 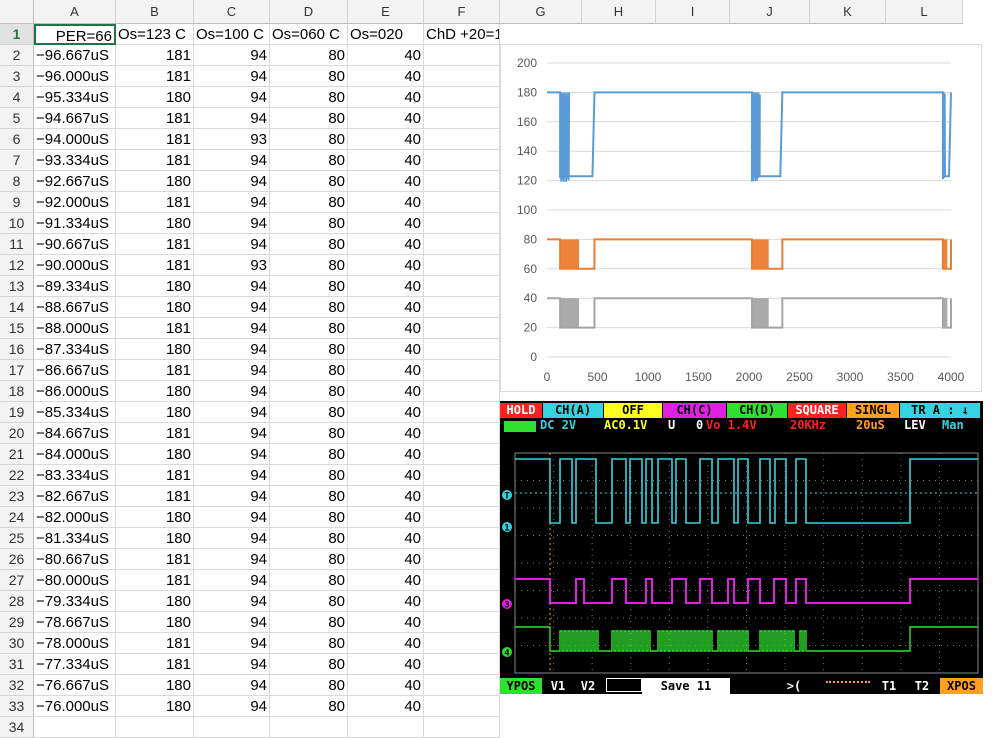 I want to click on header-cell: Os=060 C, so click(x=309, y=34).